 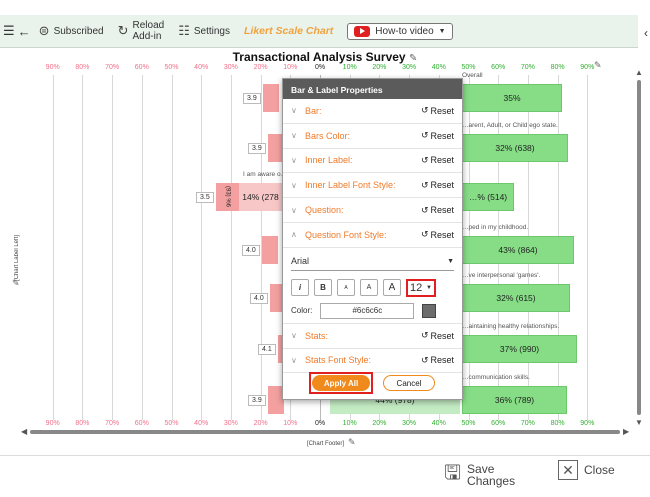 What do you see at coordinates (557, 67) in the screenshot?
I see `axis-tick-label: 80%` at bounding box center [557, 67].